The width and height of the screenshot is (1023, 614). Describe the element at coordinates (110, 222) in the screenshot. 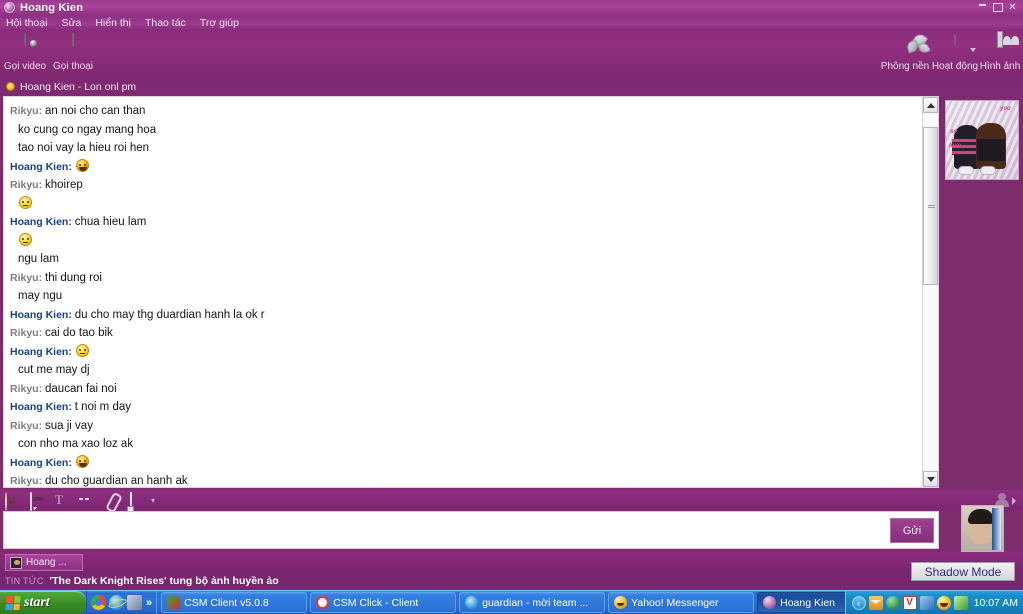

I see `chat-message-text: chua hieu lam` at that location.